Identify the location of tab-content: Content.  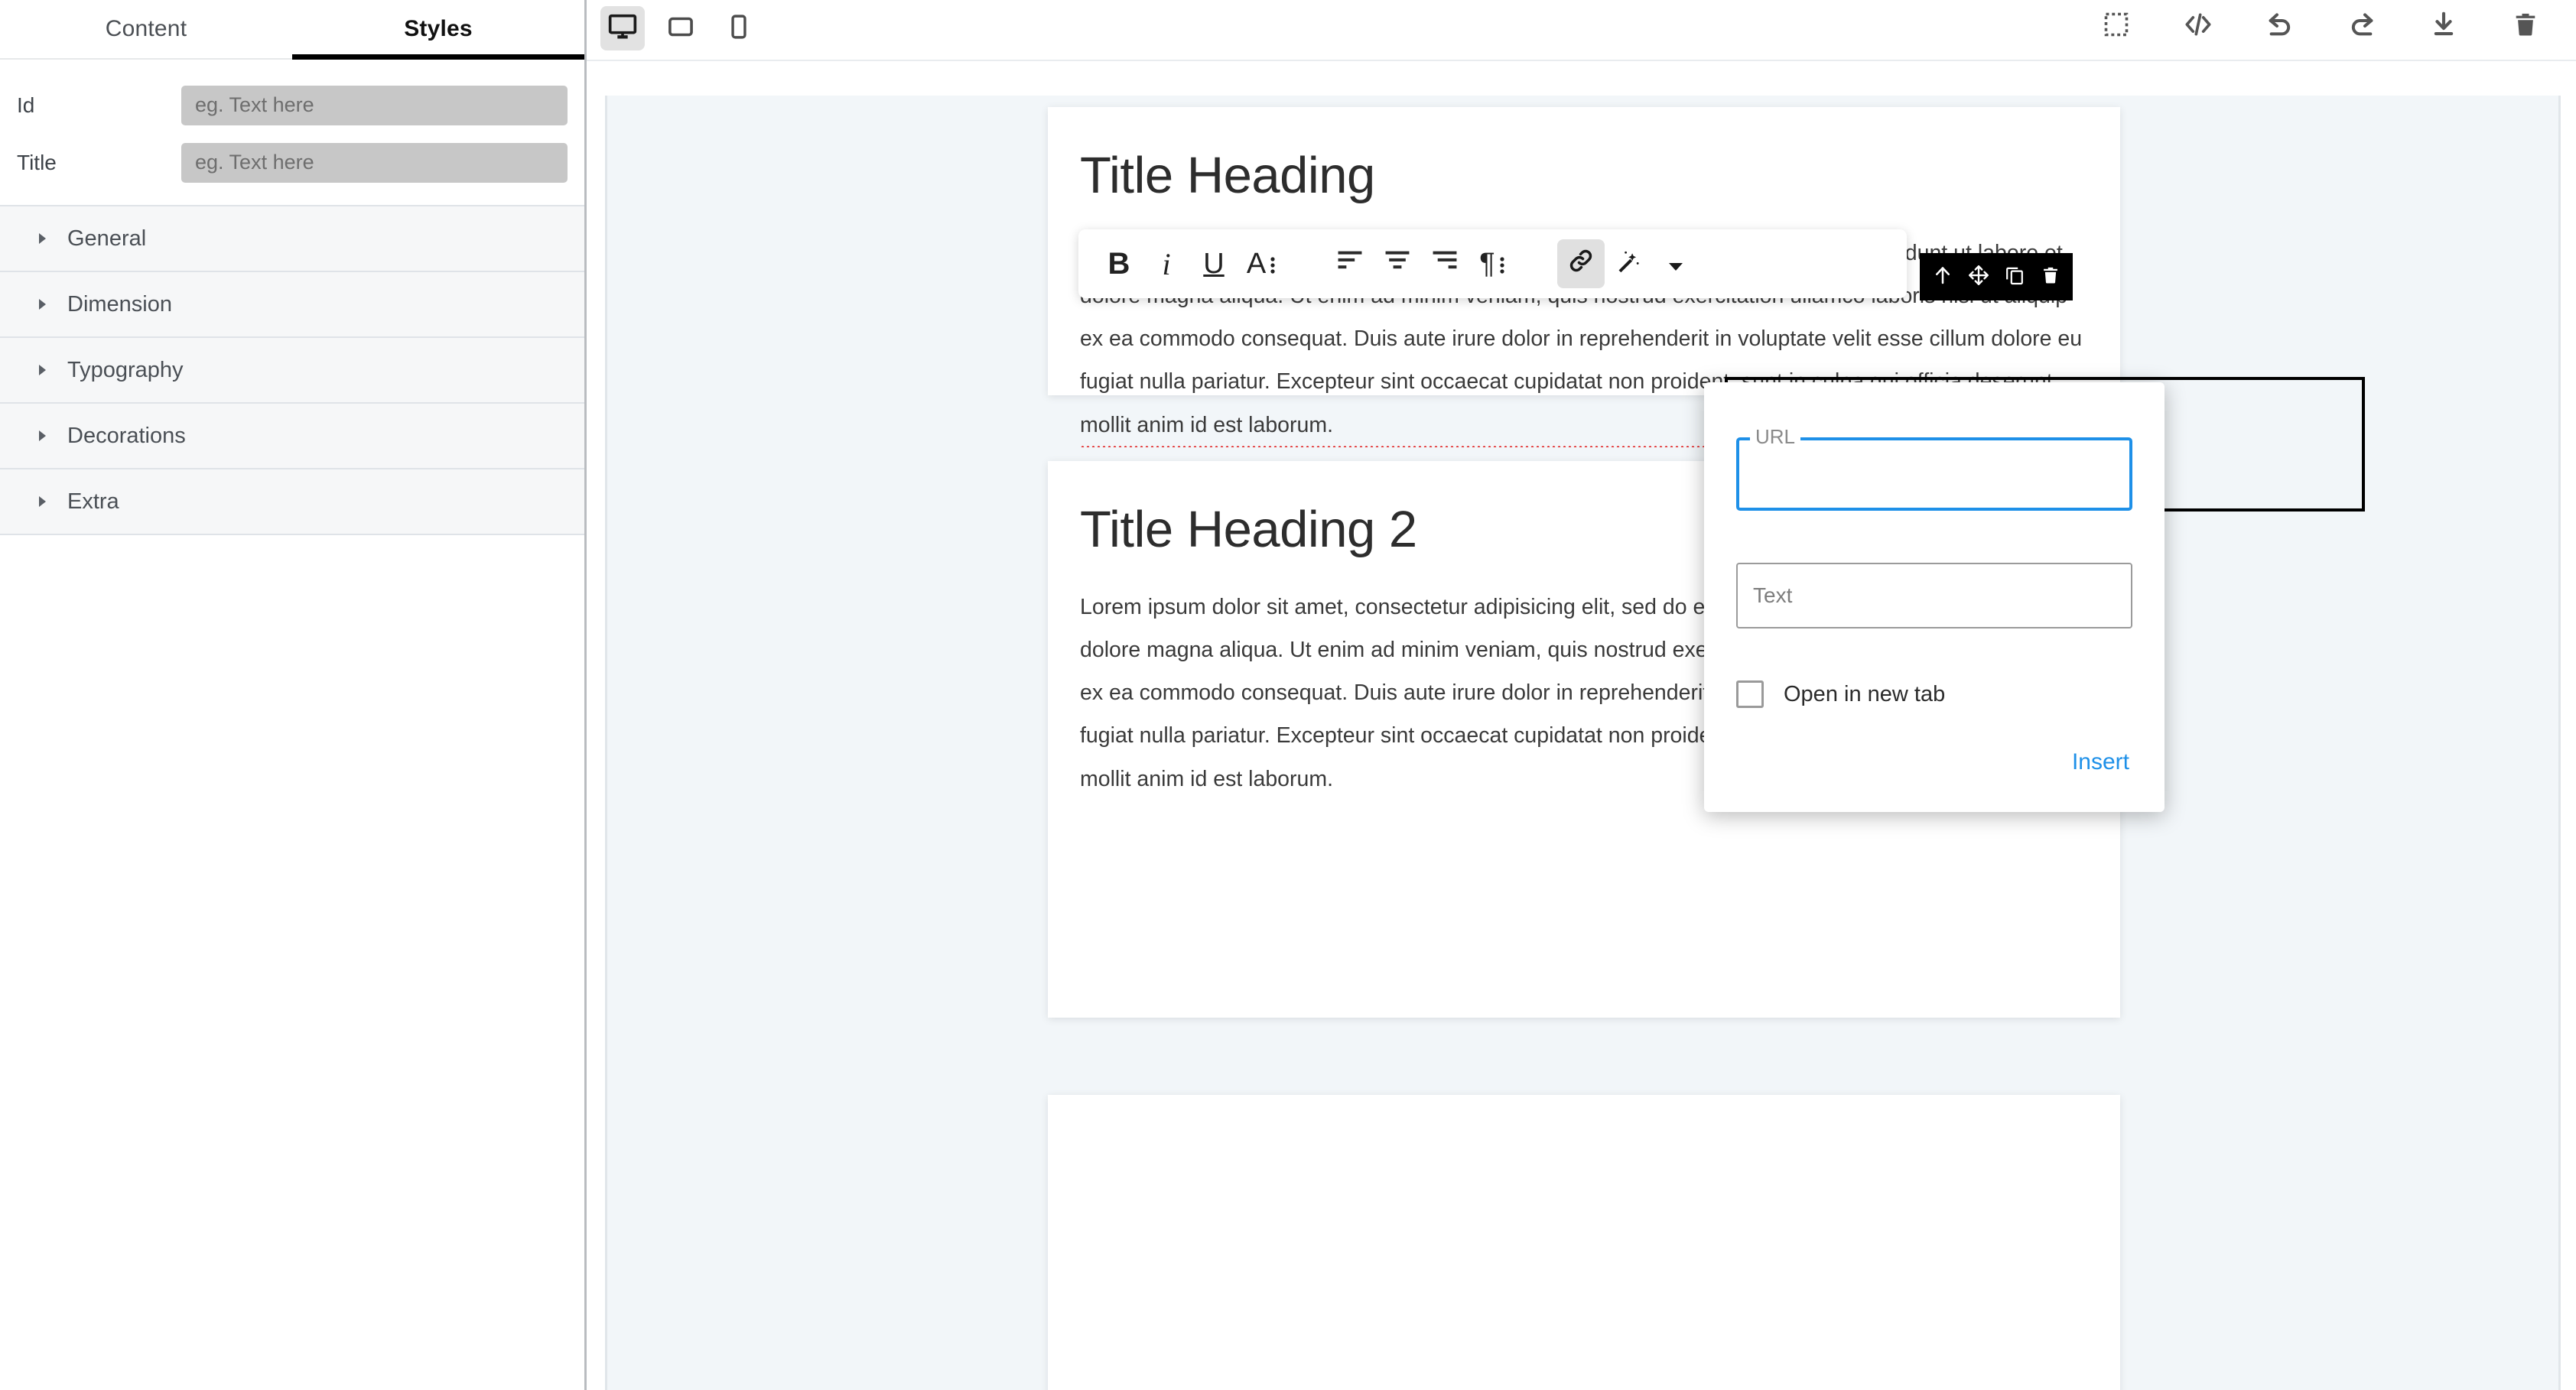
(146, 29).